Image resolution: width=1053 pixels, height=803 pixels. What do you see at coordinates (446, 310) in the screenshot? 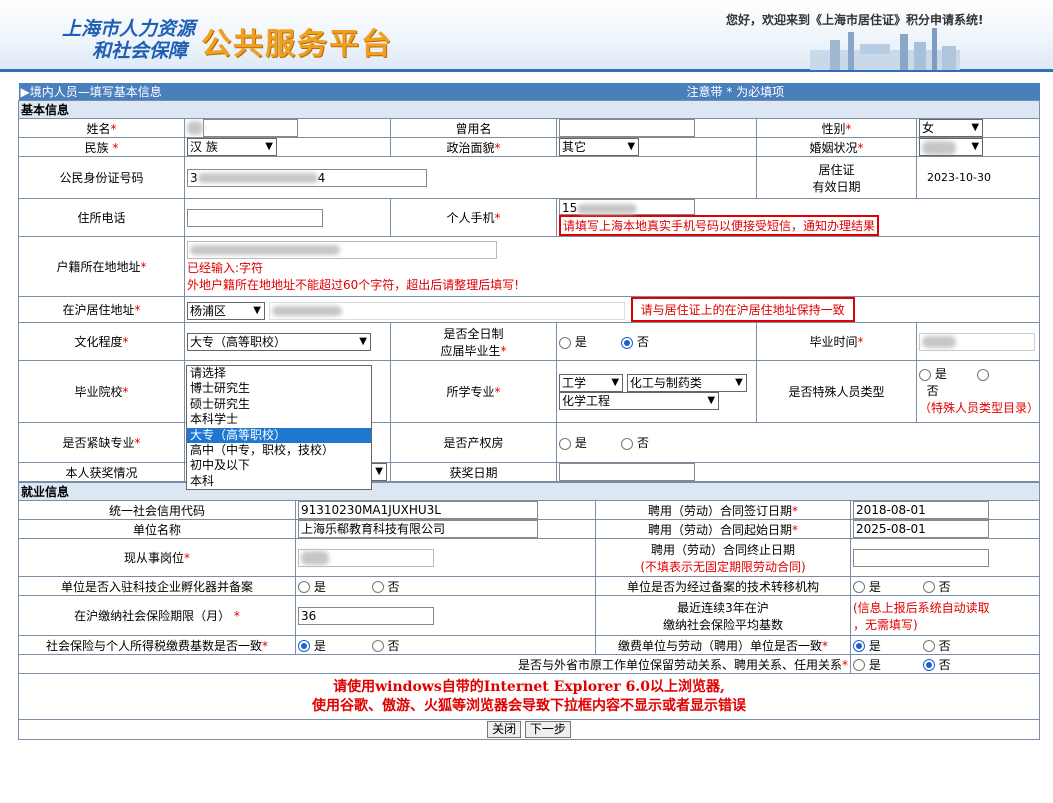
I see `sh-address-input` at bounding box center [446, 310].